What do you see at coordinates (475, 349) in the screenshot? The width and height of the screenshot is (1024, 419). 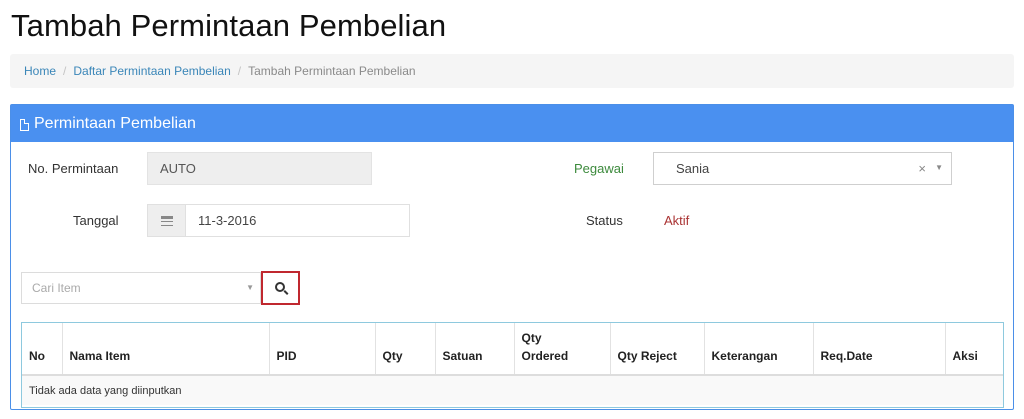 I see `column-header-satuan: Satuan` at bounding box center [475, 349].